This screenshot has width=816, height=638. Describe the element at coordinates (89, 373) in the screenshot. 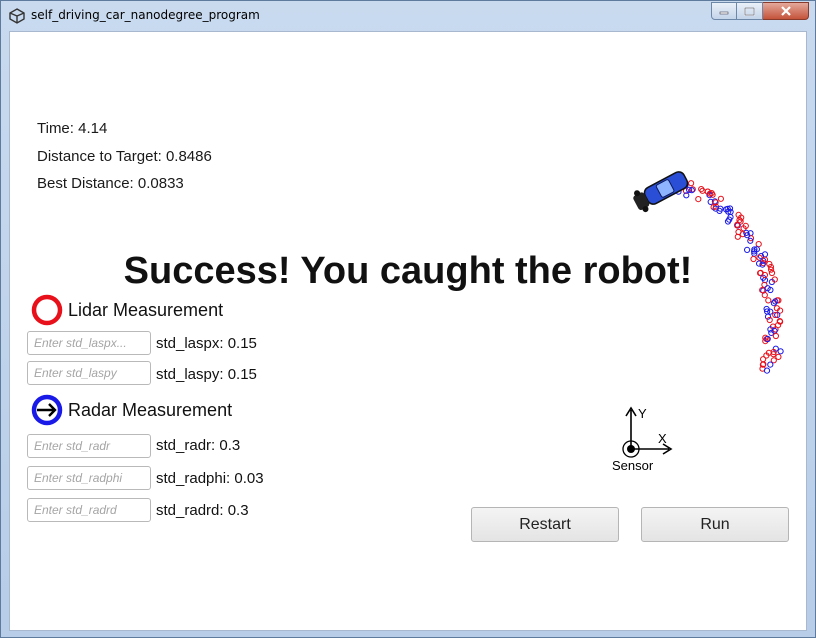

I see `std-laspy-input` at that location.